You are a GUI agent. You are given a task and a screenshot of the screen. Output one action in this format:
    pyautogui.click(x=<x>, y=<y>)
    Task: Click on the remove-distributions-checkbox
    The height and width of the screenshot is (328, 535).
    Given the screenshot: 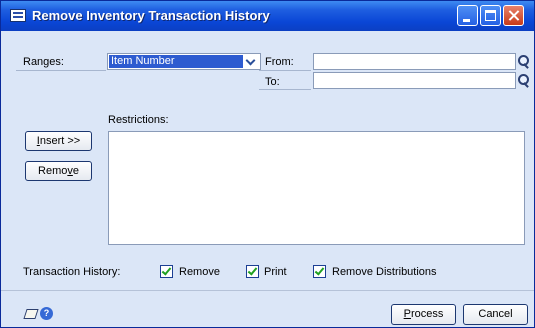 What is the action you would take?
    pyautogui.click(x=319, y=271)
    